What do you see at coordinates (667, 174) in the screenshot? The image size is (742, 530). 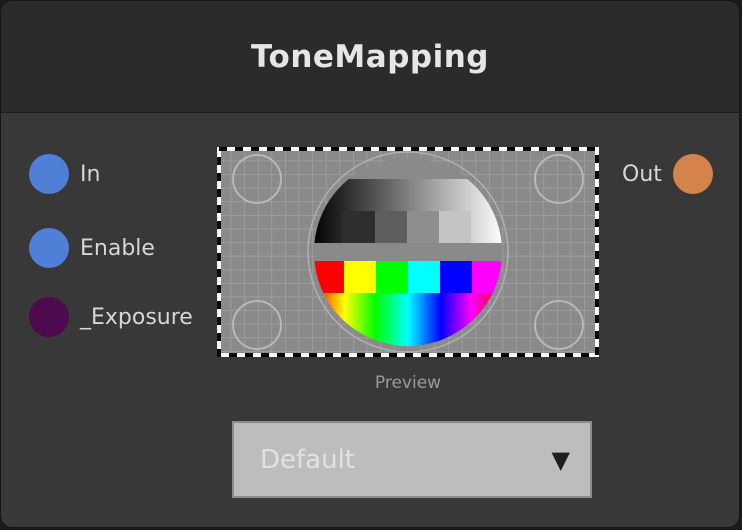 I see `output-port-out: Out` at bounding box center [667, 174].